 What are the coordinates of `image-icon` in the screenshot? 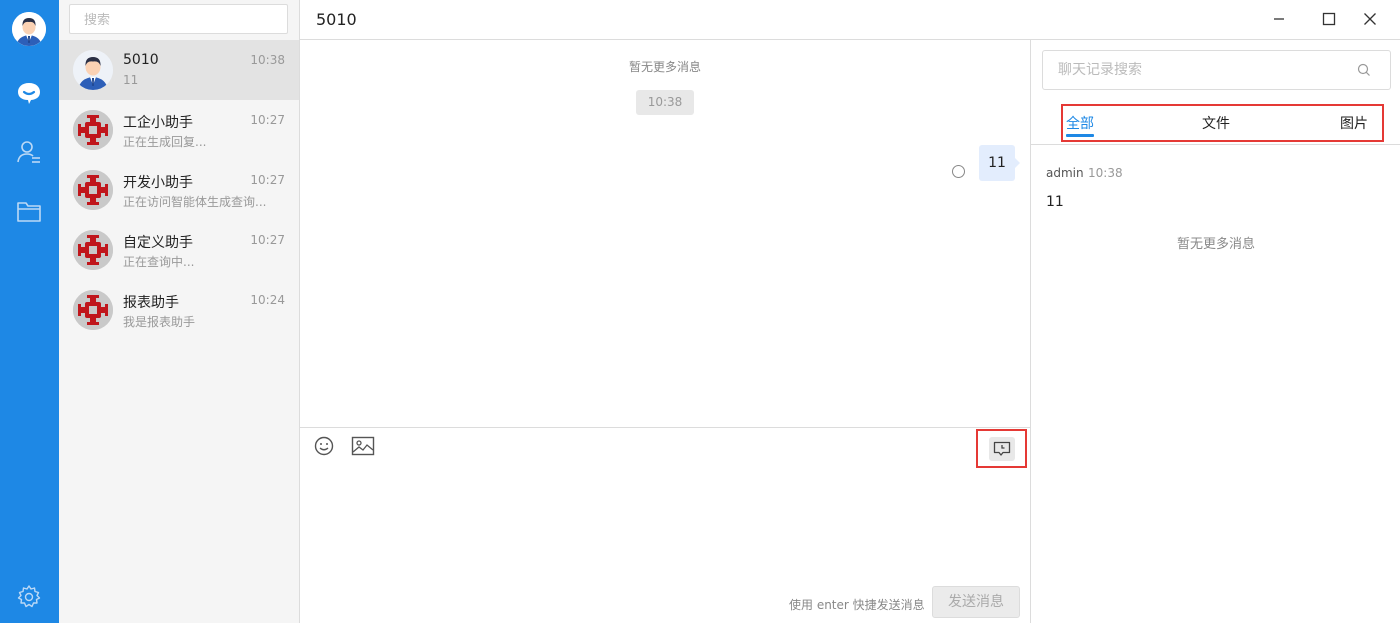 It's located at (363, 448).